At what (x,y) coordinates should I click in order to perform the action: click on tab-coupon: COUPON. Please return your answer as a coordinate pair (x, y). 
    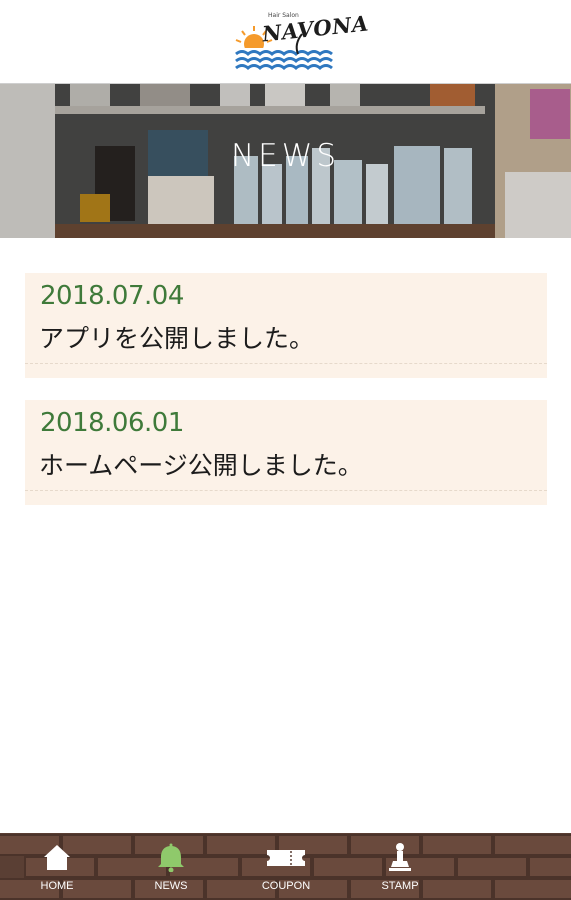
    Looking at the image, I should click on (286, 866).